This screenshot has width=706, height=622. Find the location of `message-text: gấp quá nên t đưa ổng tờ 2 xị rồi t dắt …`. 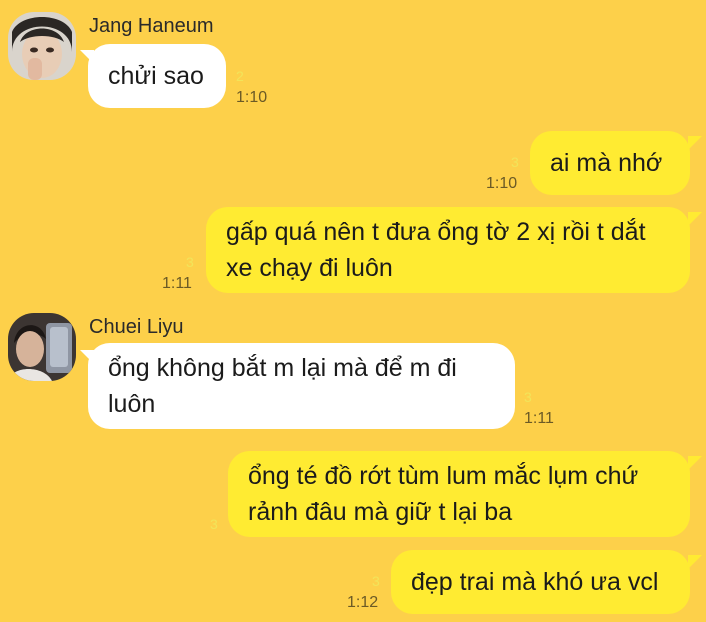

message-text: gấp quá nên t đưa ổng tờ 2 xị rồi t dắt … is located at coordinates (436, 250).